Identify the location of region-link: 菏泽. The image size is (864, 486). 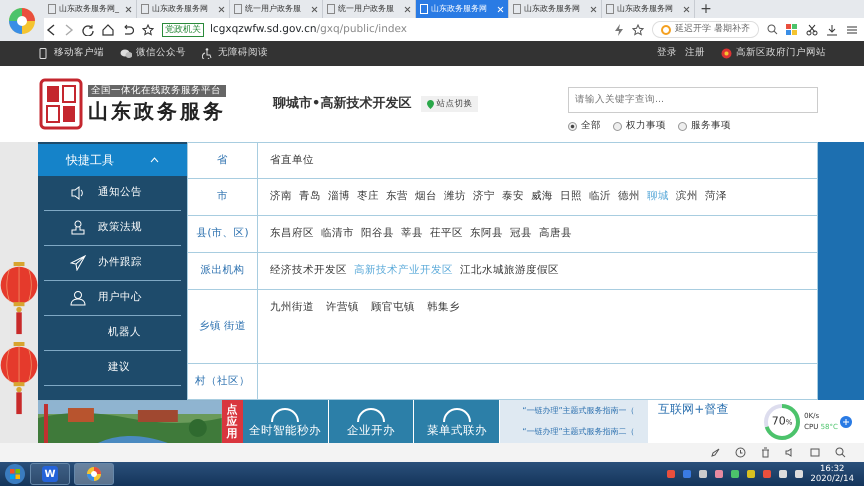
(716, 197).